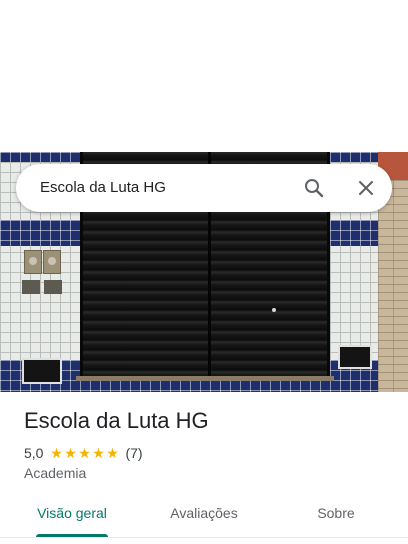 The width and height of the screenshot is (408, 544). What do you see at coordinates (204, 188) in the screenshot?
I see `search-bar: Escola da Luta HG` at bounding box center [204, 188].